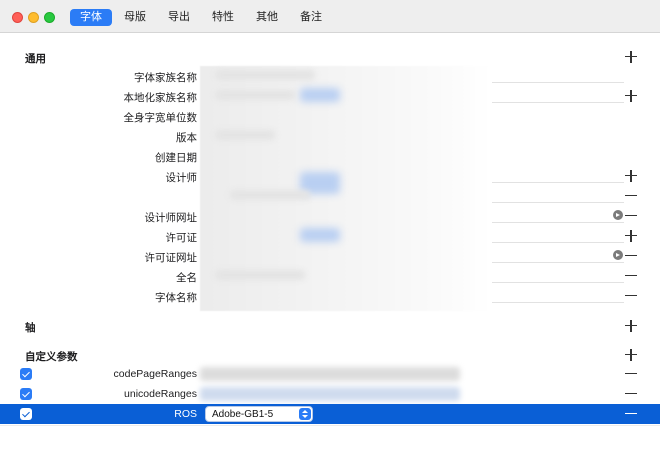 The height and width of the screenshot is (460, 660). I want to click on label-units-per-em: 全身字宽单位数, so click(160, 118).